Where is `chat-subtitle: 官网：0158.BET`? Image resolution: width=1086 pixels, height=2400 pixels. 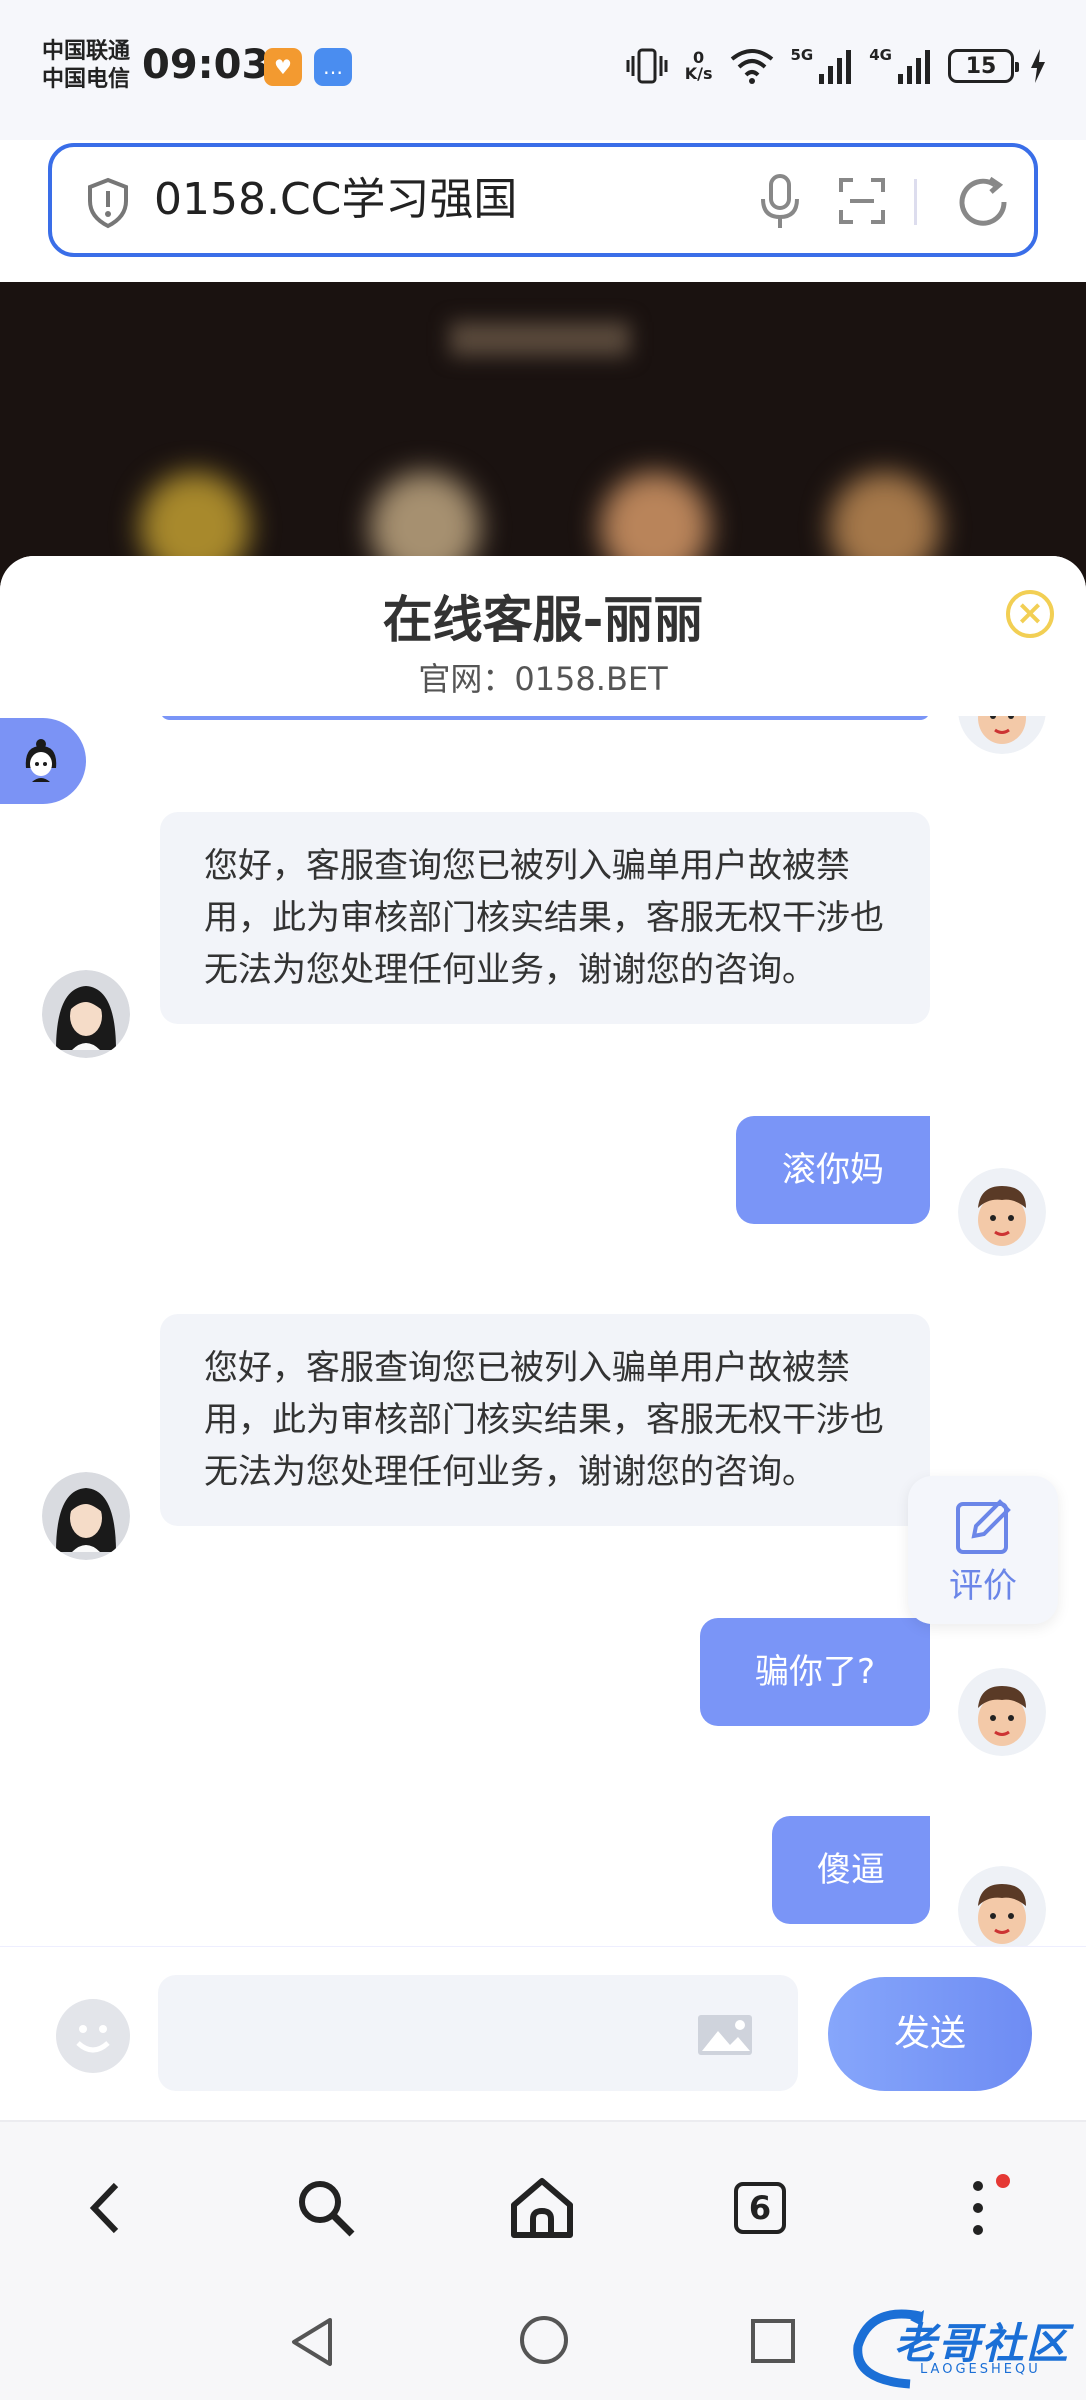
chat-subtitle: 官网：0158.BET is located at coordinates (543, 679).